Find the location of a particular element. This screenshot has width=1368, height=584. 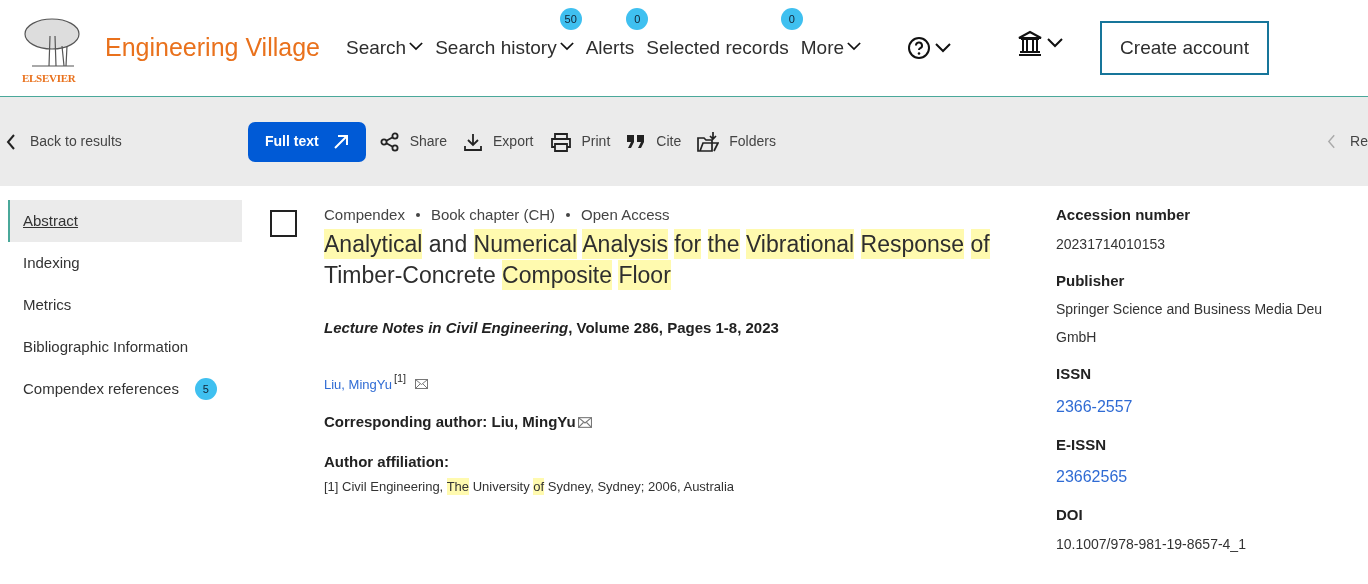

record-tag: Book chapter (CH) is located at coordinates (493, 215).